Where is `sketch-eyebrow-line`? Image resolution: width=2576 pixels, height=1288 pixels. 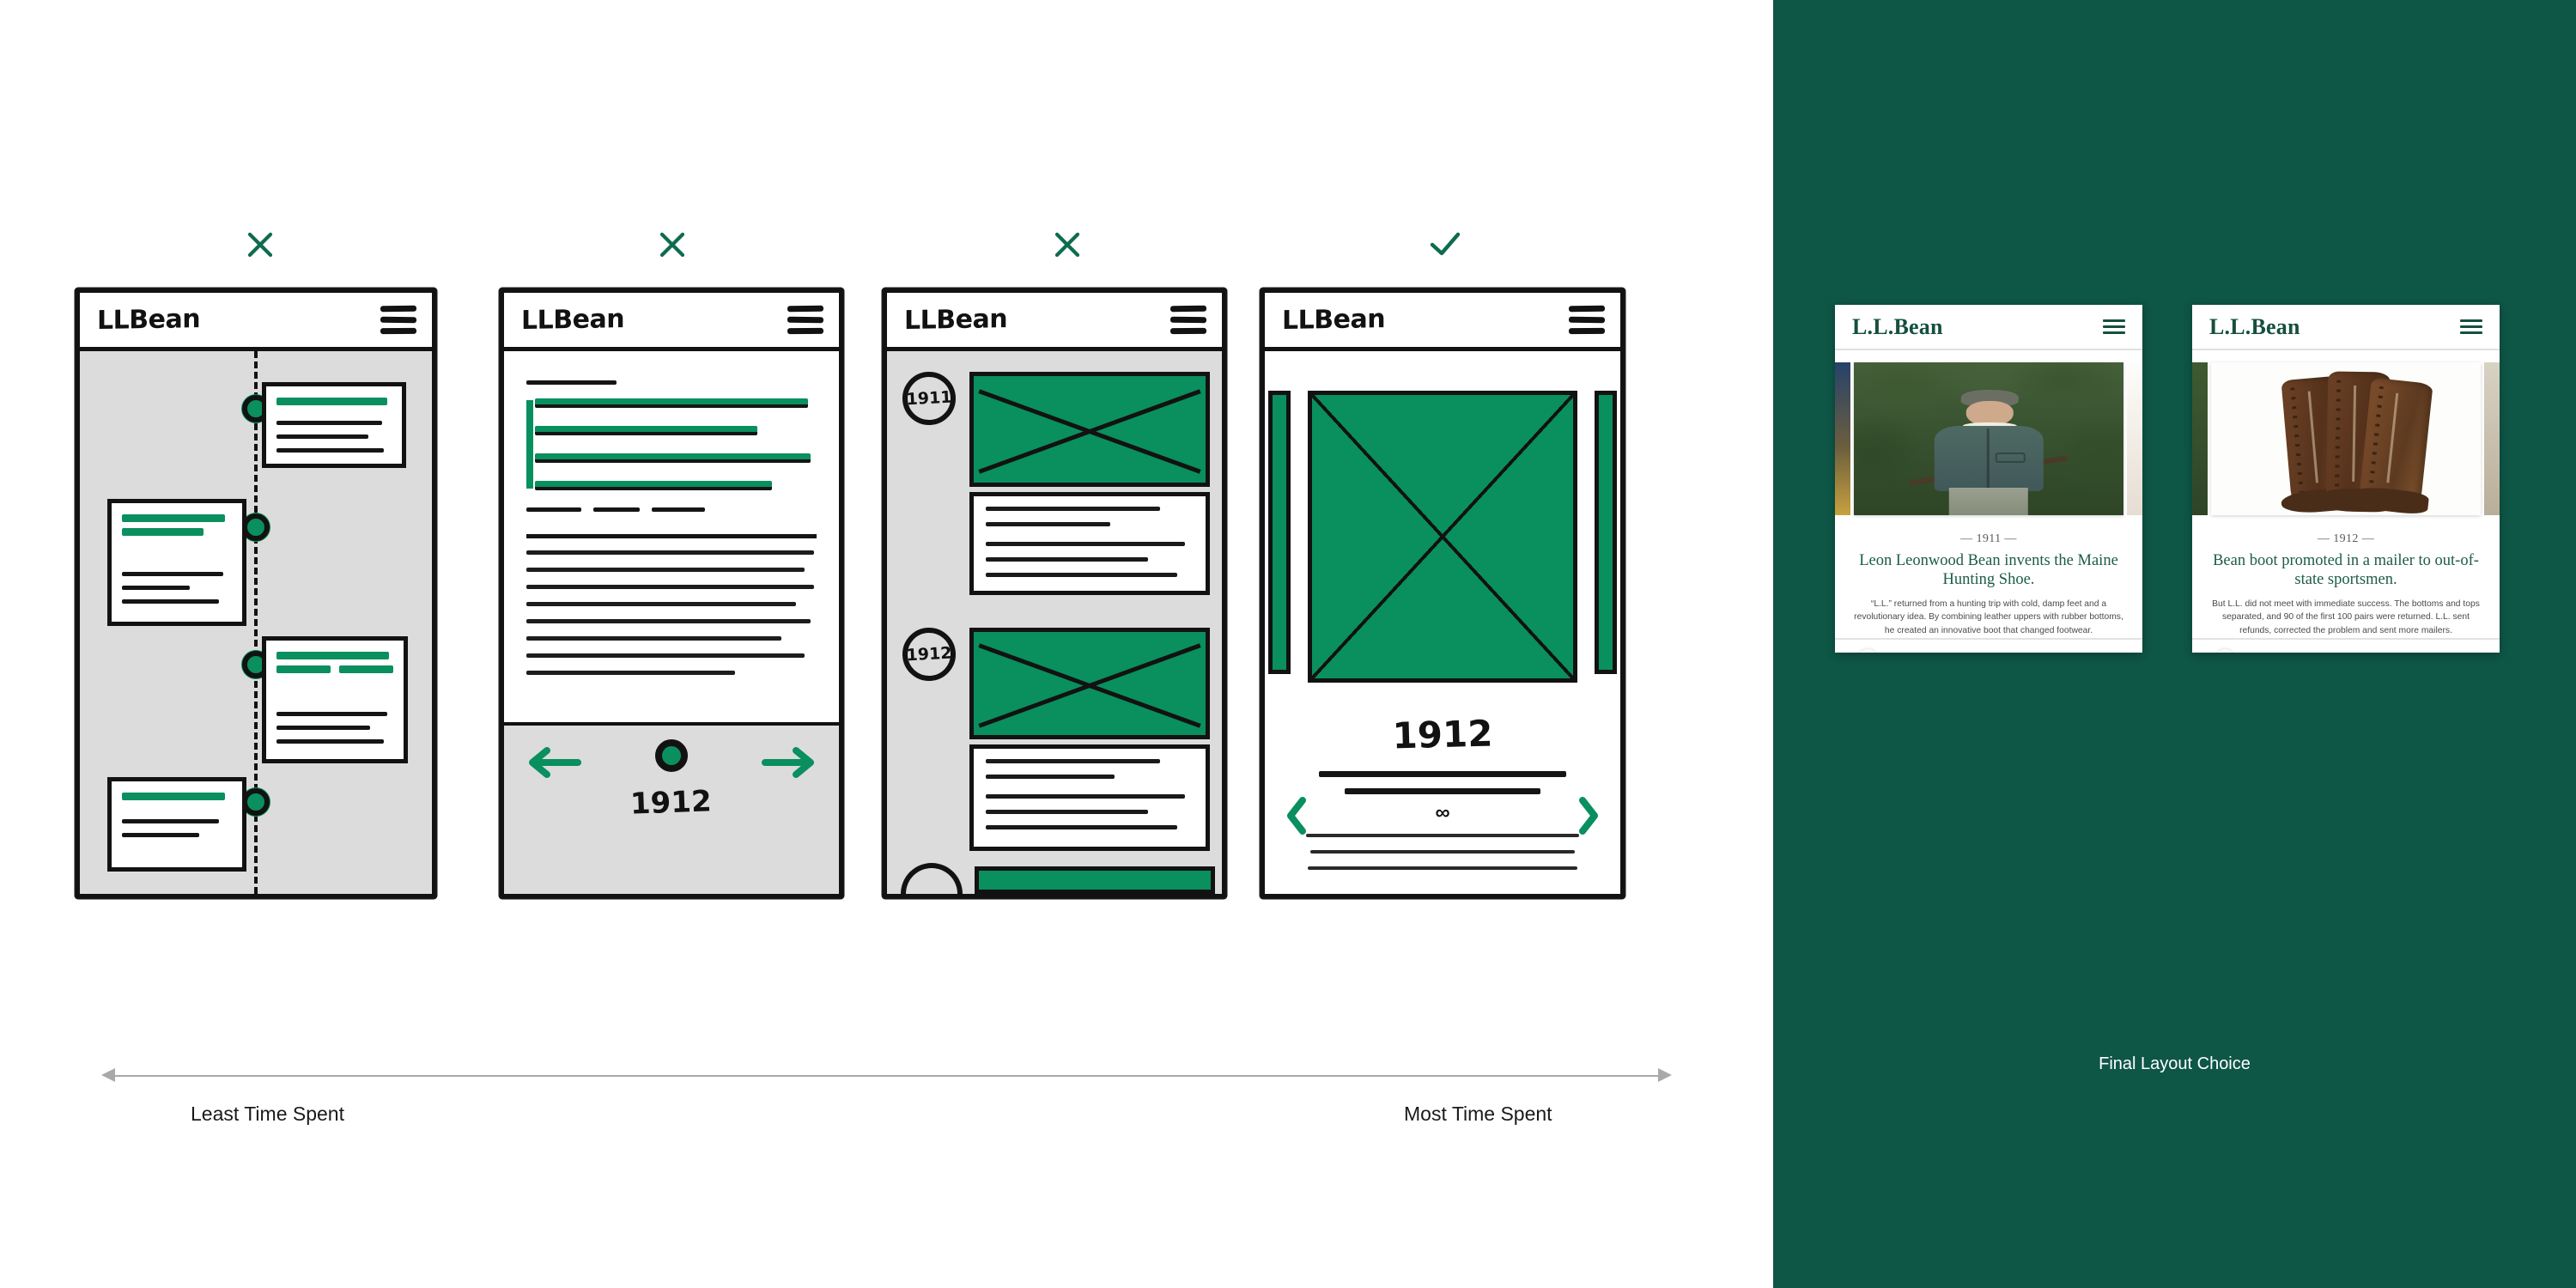 sketch-eyebrow-line is located at coordinates (572, 382).